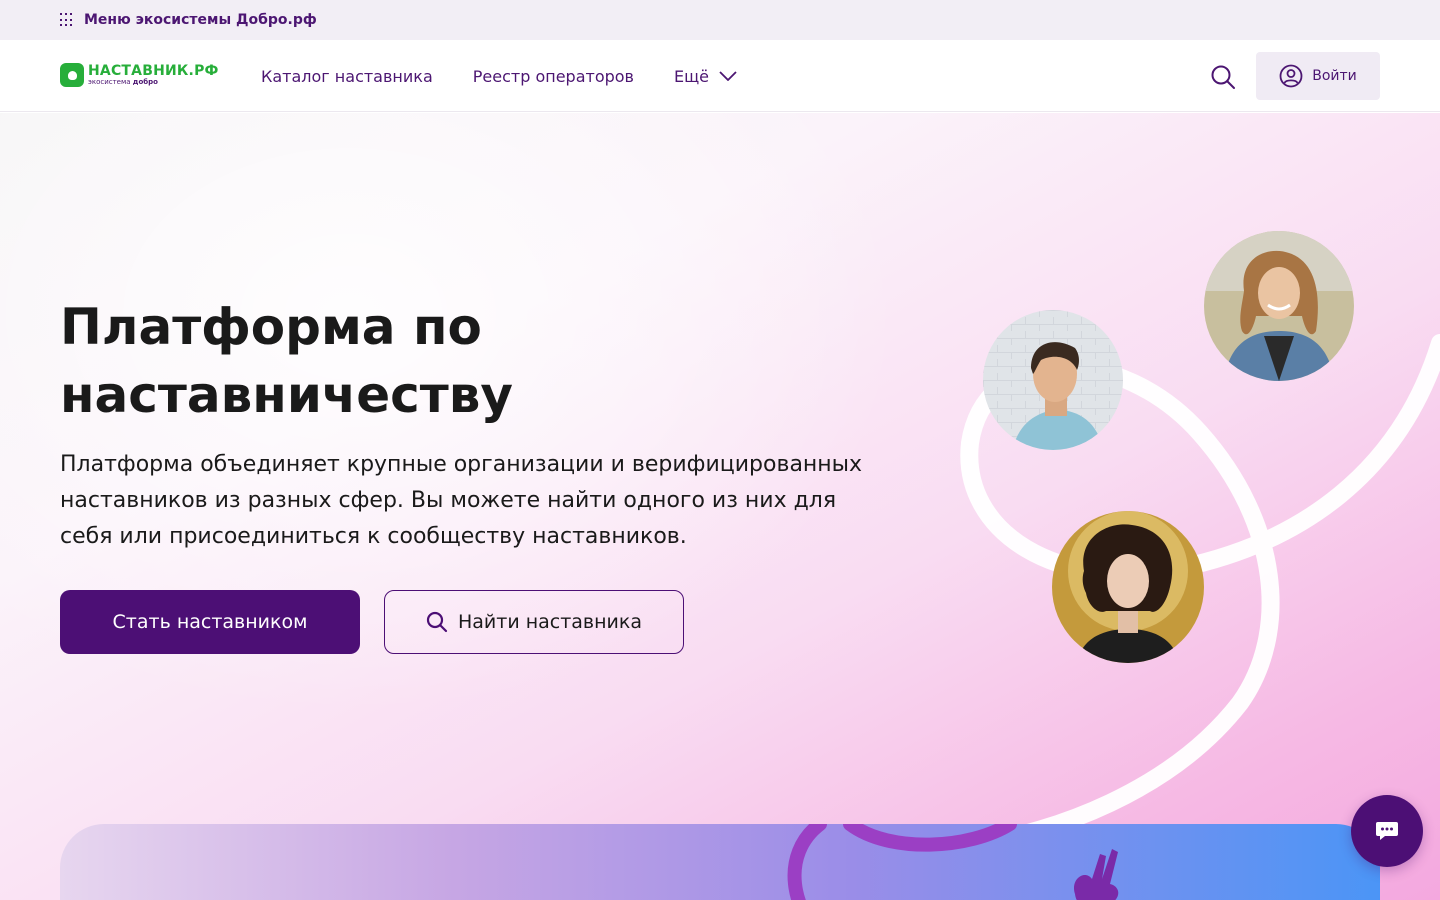 The height and width of the screenshot is (900, 1440). What do you see at coordinates (691, 76) in the screenshot?
I see `nav-more-label: Ещё` at bounding box center [691, 76].